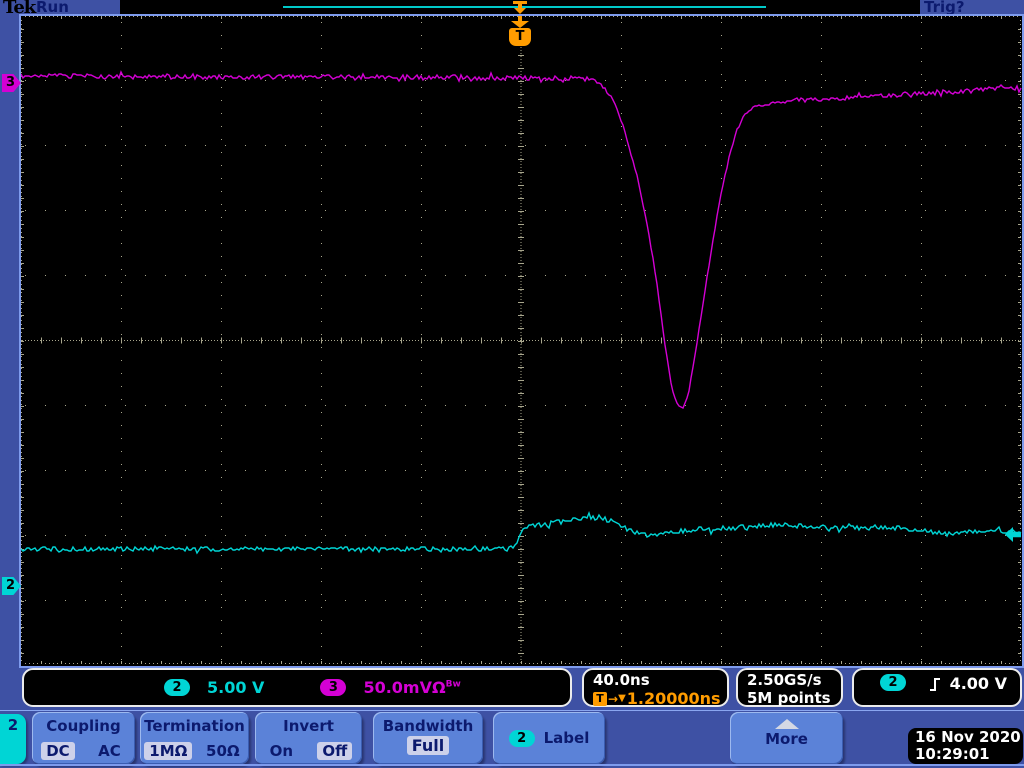 This screenshot has height=768, width=1024. Describe the element at coordinates (223, 751) in the screenshot. I see `termination-option-50: 50Ω` at that location.